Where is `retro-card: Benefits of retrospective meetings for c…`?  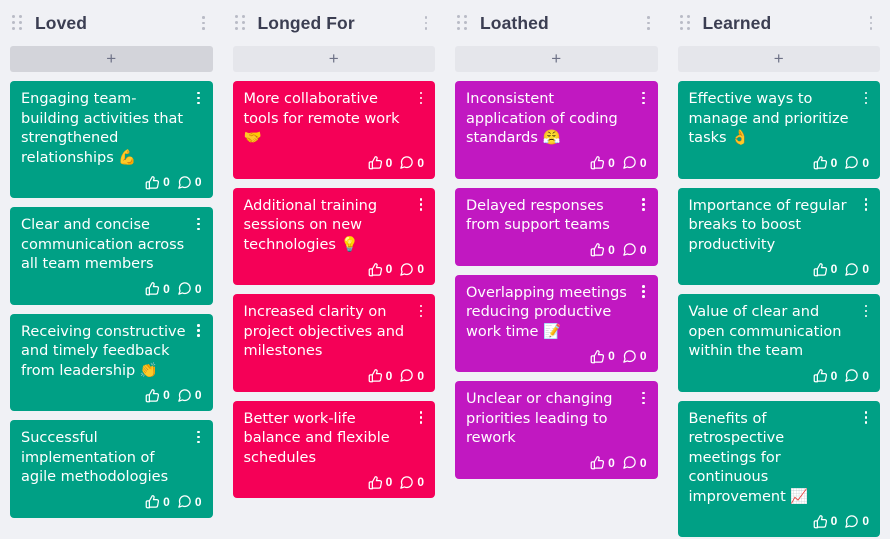
retro-card: Benefits of retrospective meetings for c… is located at coordinates (778, 468).